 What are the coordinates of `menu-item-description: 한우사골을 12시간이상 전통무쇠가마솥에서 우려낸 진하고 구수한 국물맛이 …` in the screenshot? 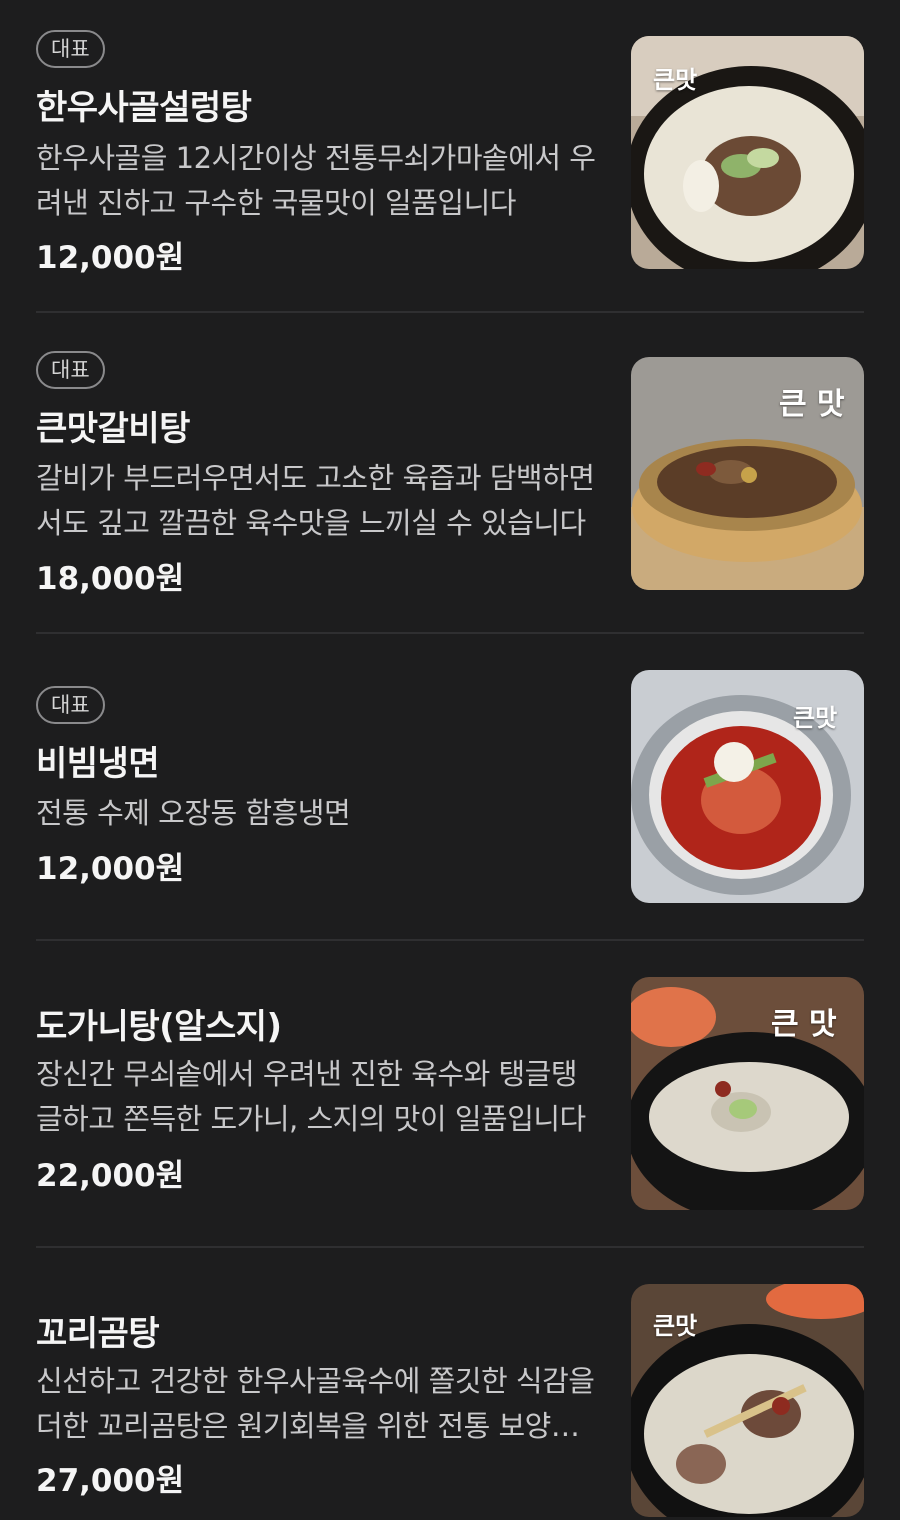 It's located at (316, 180).